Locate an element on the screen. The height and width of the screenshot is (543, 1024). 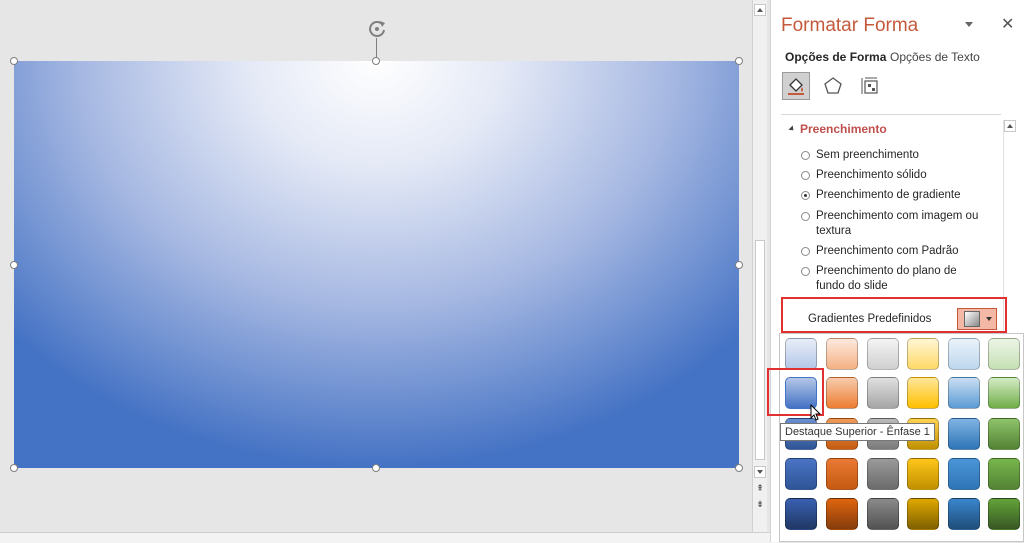
preset-gradients-label: Gradientes Predefinidos is located at coordinates (870, 319).